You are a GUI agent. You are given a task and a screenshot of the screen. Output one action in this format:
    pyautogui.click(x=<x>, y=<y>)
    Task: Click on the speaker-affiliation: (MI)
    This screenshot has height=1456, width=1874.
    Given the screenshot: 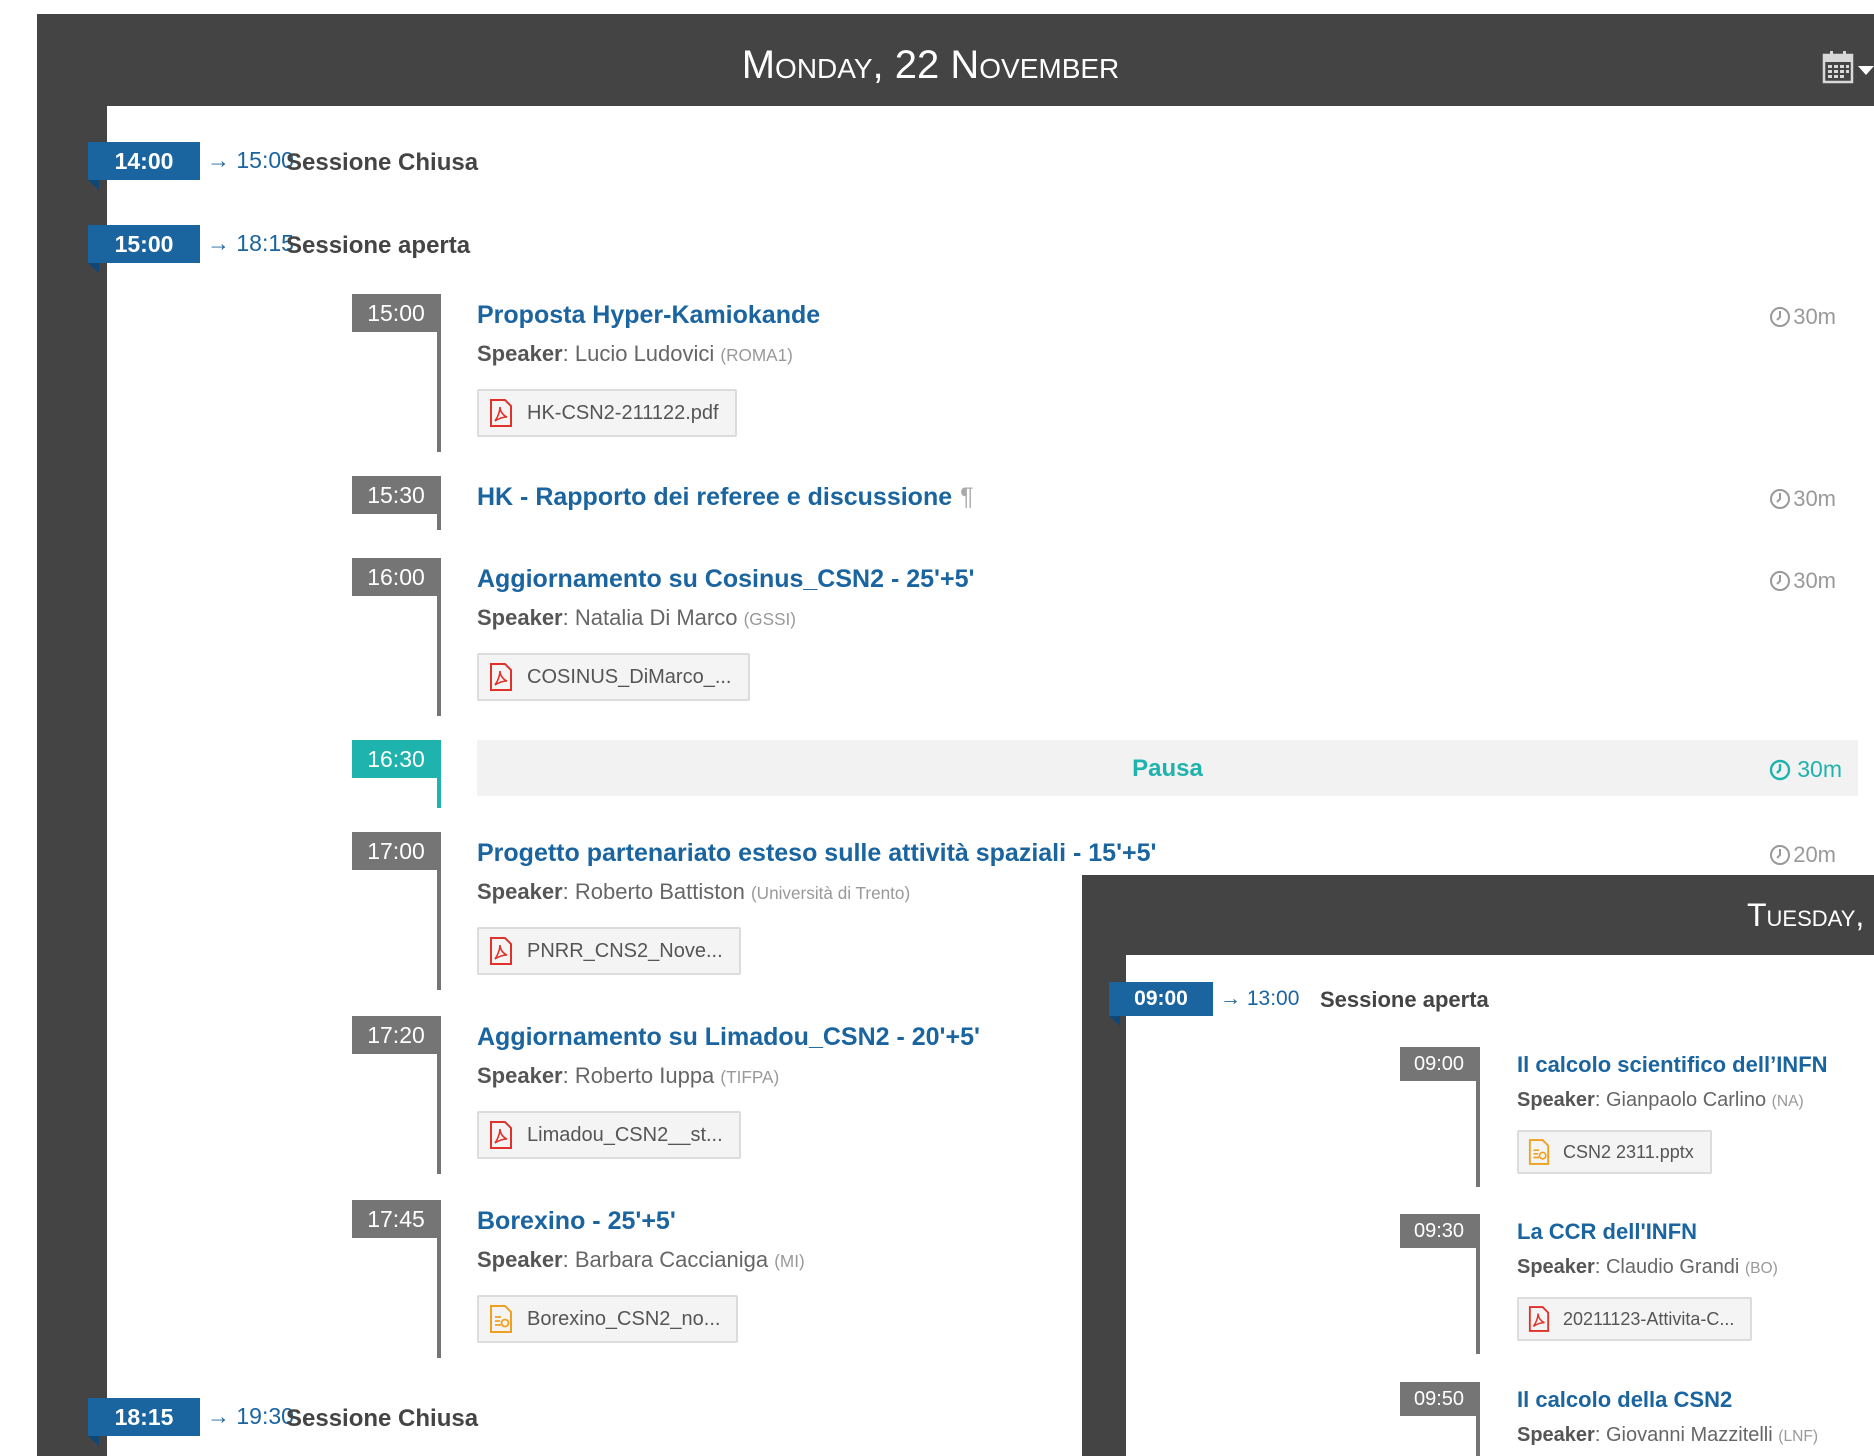 What is the action you would take?
    pyautogui.click(x=789, y=1261)
    